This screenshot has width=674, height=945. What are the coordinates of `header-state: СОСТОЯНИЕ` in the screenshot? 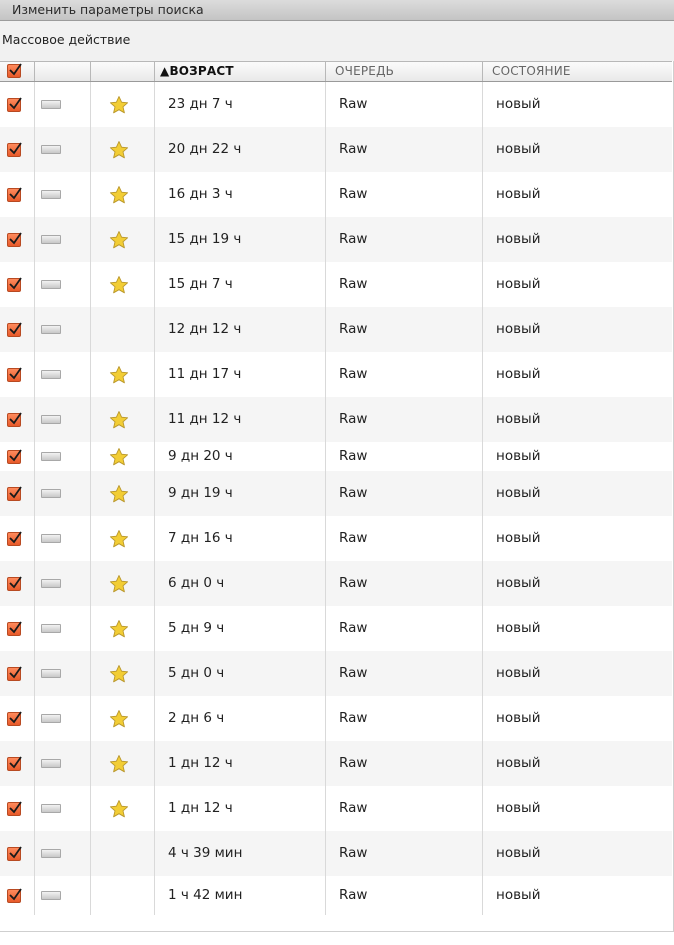 It's located at (577, 71).